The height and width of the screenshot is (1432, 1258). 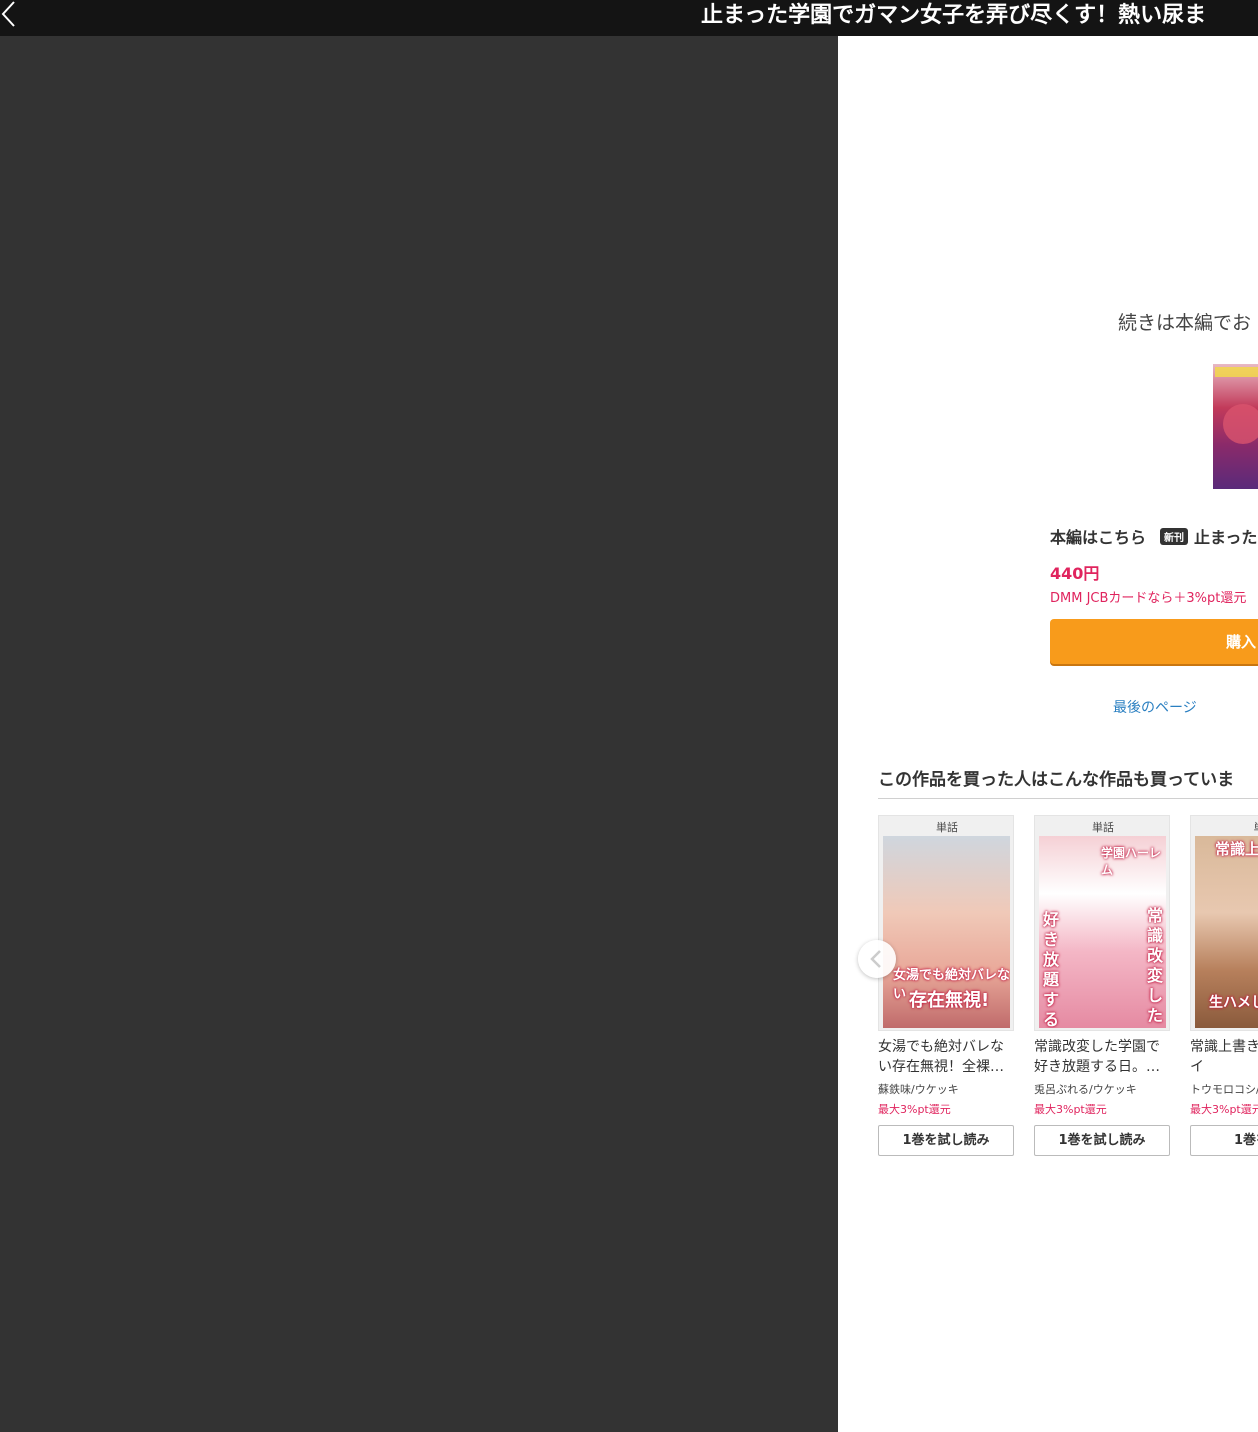 I want to click on last-page-link: 最後のページ, so click(x=1155, y=707).